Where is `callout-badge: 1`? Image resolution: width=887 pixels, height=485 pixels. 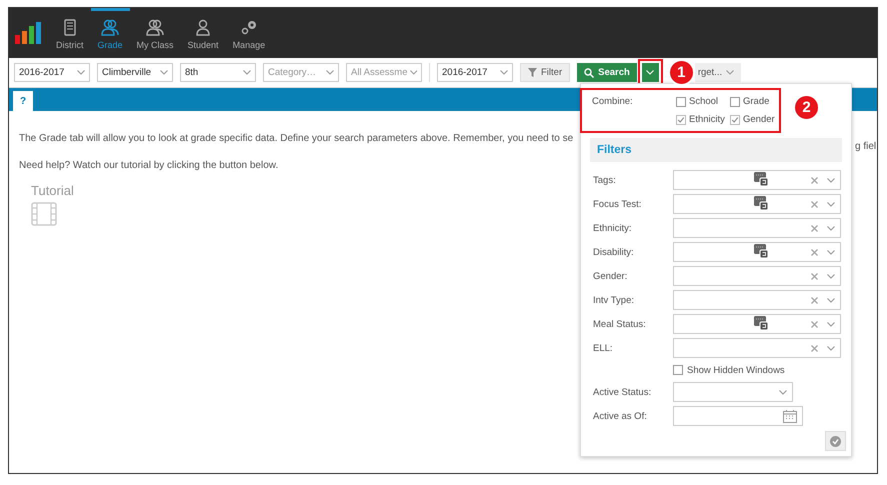 callout-badge: 1 is located at coordinates (681, 72).